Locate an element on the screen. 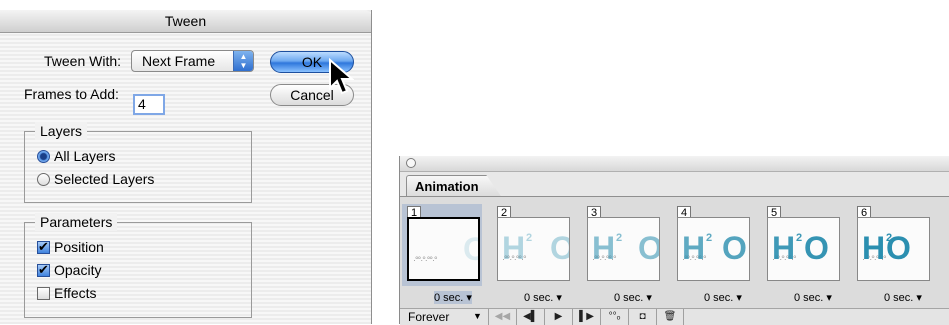 The height and width of the screenshot is (325, 949). delete-frame-button: 🗑 is located at coordinates (670, 317).